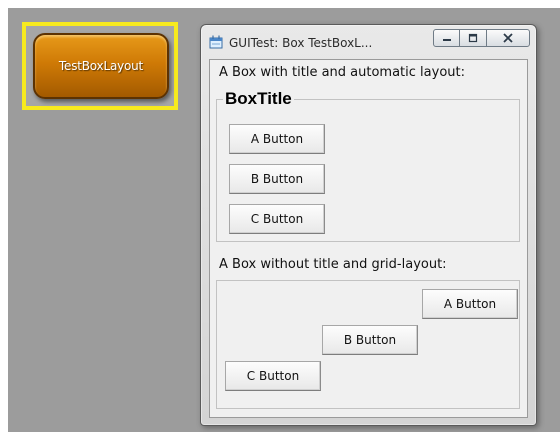  Describe the element at coordinates (273, 376) in the screenshot. I see `box2-c-button: C Button` at that location.